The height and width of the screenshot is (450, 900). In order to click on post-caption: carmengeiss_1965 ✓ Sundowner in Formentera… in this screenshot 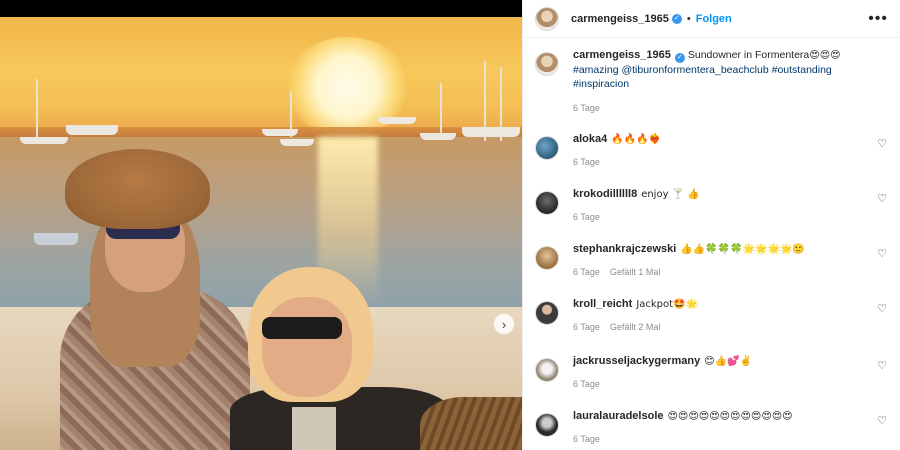, I will do `click(711, 90)`.